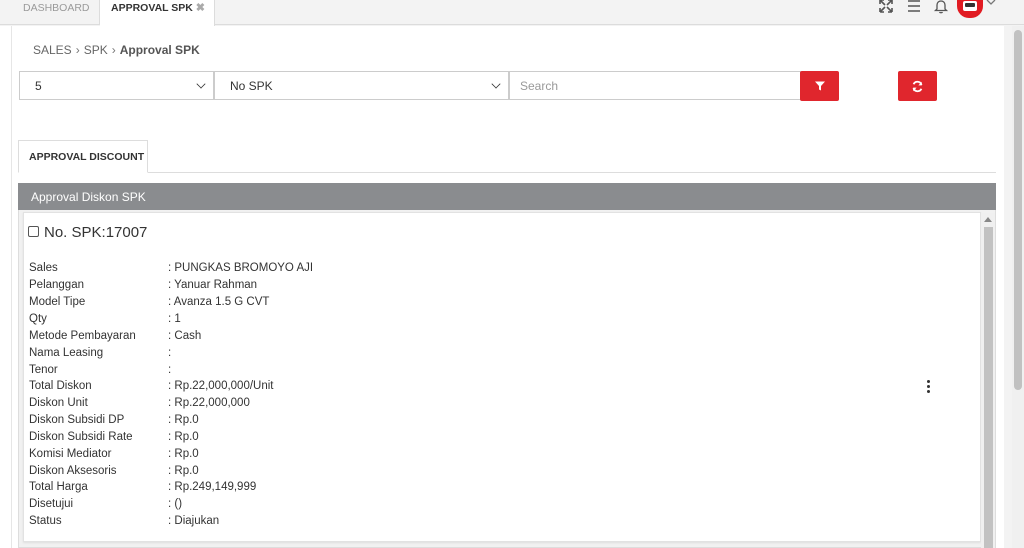 This screenshot has height=548, width=1024. What do you see at coordinates (77, 420) in the screenshot?
I see `detail-label: Diskon Subsidi DP` at bounding box center [77, 420].